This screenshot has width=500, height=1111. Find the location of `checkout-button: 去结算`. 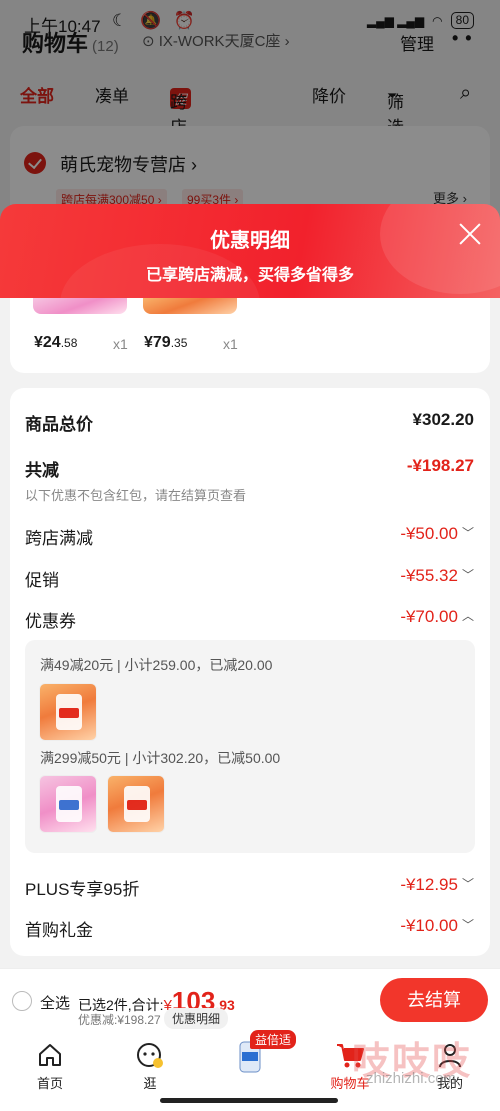

checkout-button: 去结算 is located at coordinates (434, 1000).